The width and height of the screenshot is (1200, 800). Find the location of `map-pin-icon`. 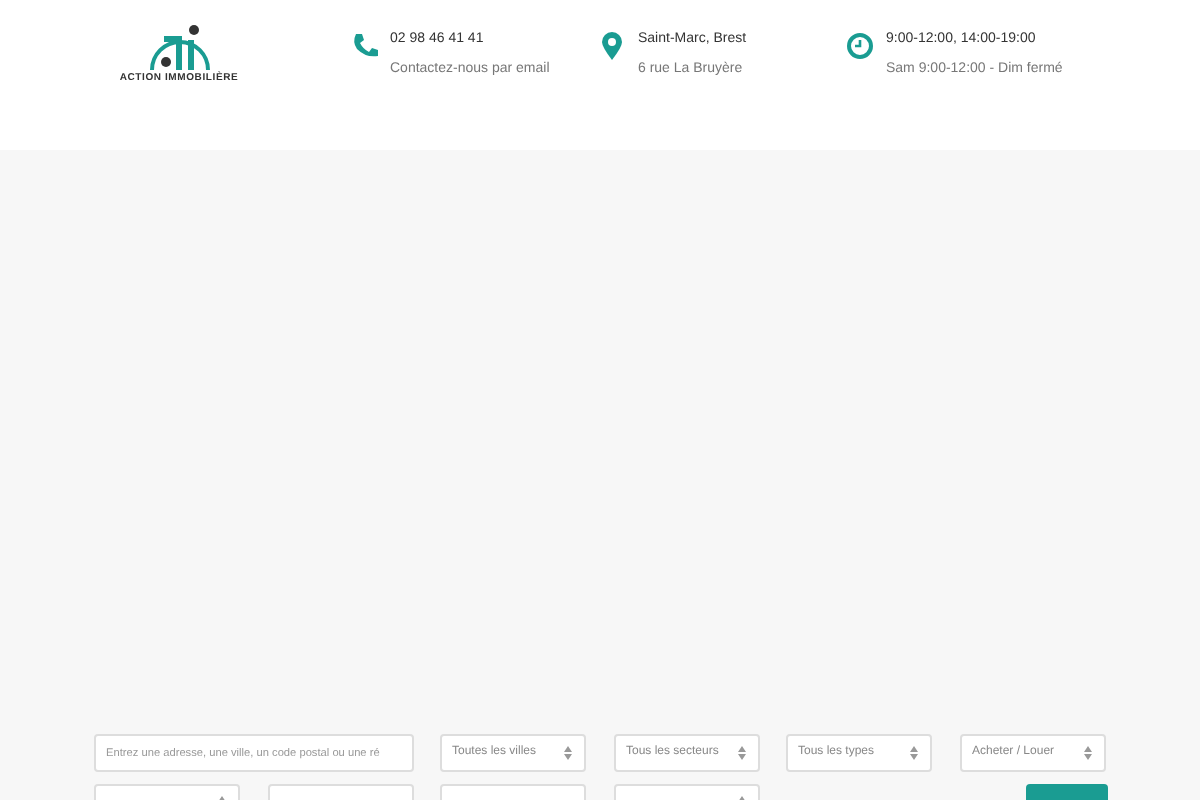

map-pin-icon is located at coordinates (612, 46).